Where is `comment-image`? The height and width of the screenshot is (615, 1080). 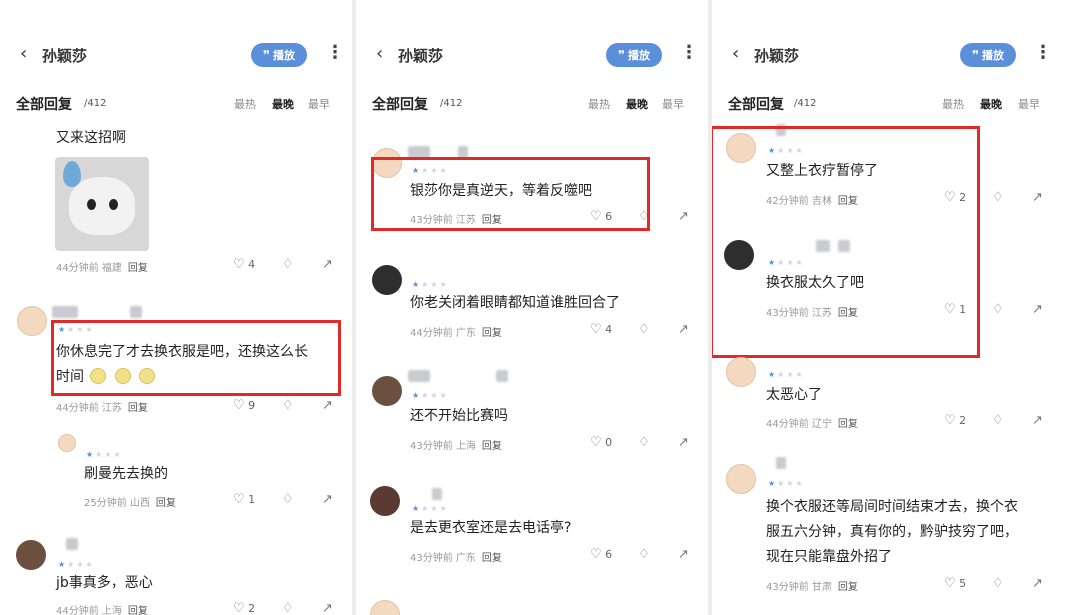
comment-image is located at coordinates (102, 204).